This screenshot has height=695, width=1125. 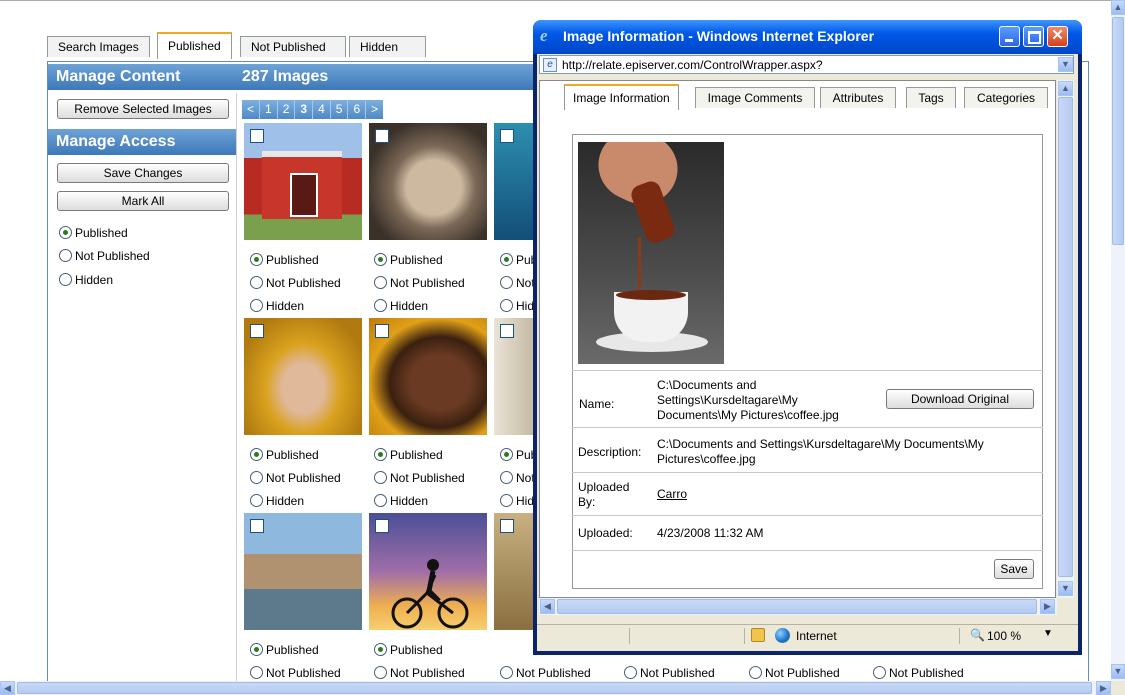 I want to click on page-horizontal-scrollbar: ◀ ▶, so click(x=555, y=688).